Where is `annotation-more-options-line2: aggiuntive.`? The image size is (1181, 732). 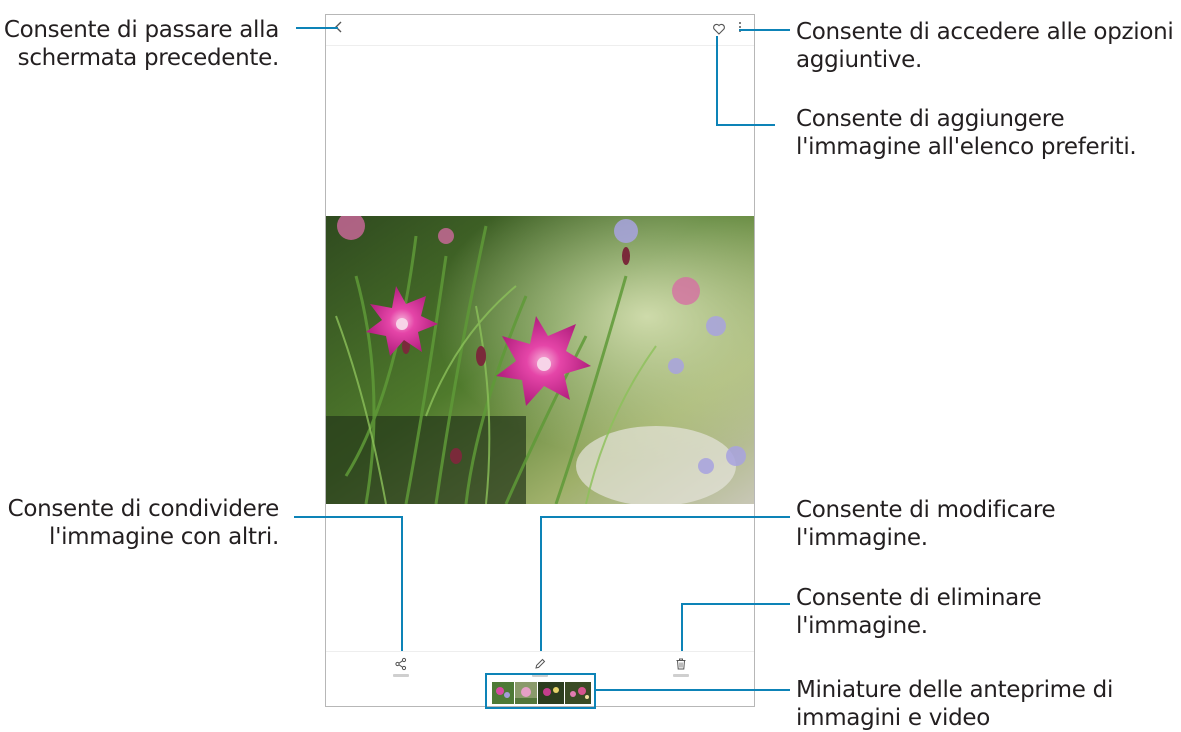 annotation-more-options-line2: aggiuntive. is located at coordinates (859, 60).